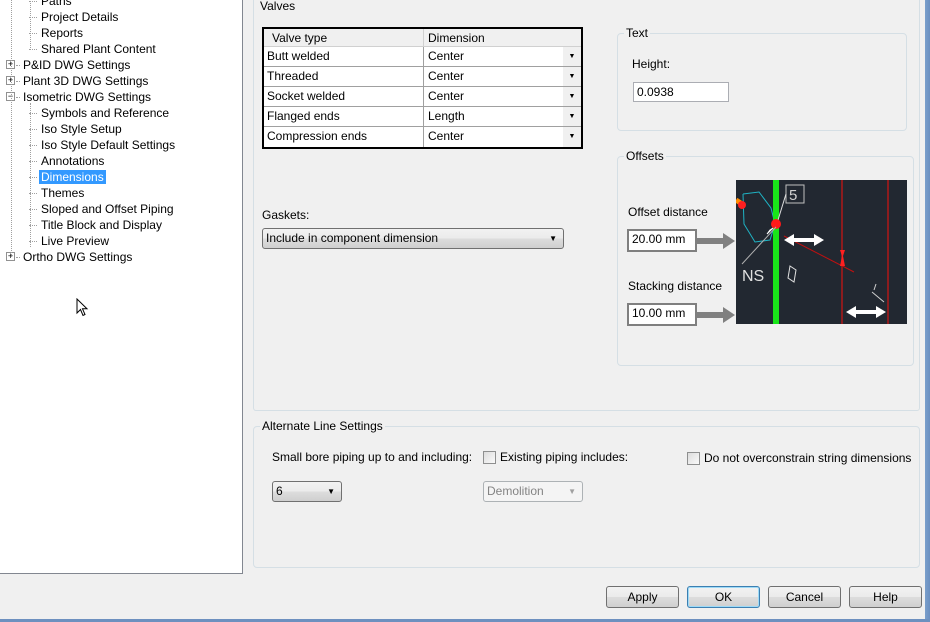  I want to click on column-header-dimension: Dimension, so click(502, 37).